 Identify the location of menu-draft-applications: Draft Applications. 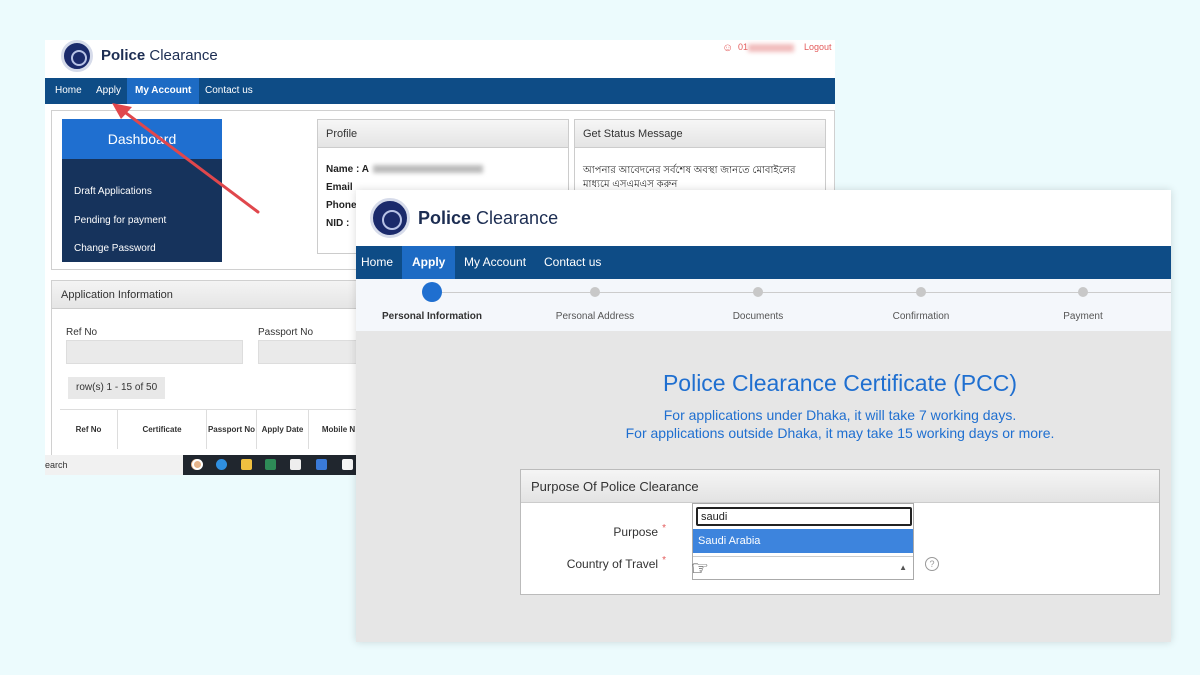
(113, 191).